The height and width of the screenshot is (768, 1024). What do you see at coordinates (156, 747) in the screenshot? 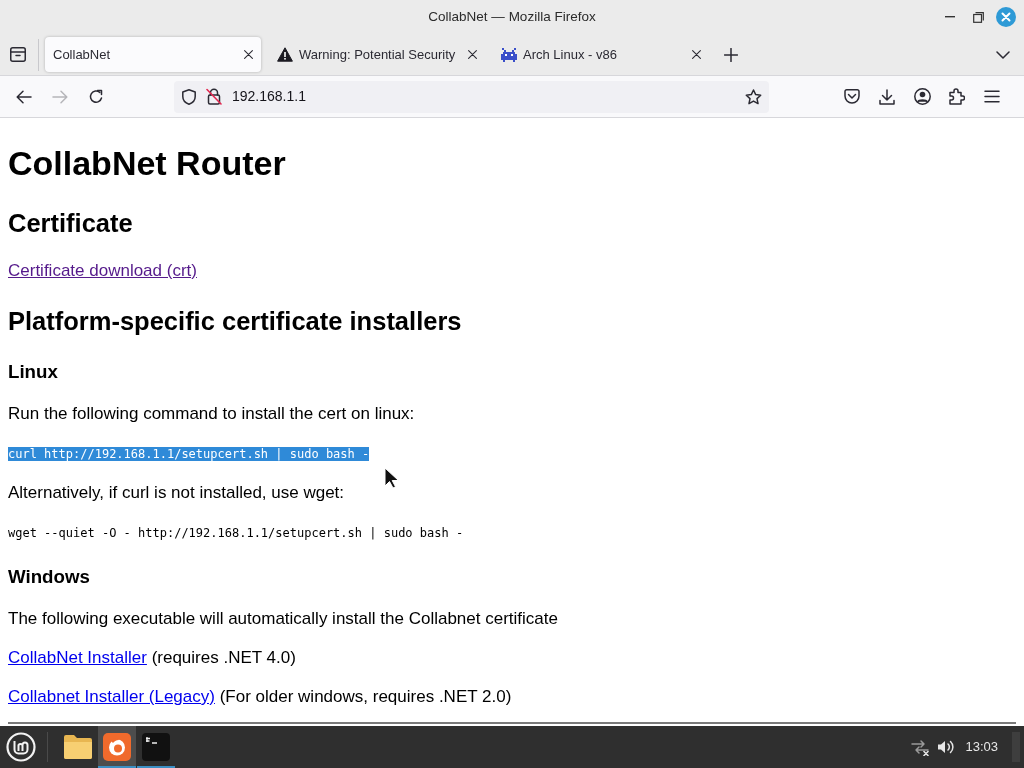
I see `terminal-icon` at bounding box center [156, 747].